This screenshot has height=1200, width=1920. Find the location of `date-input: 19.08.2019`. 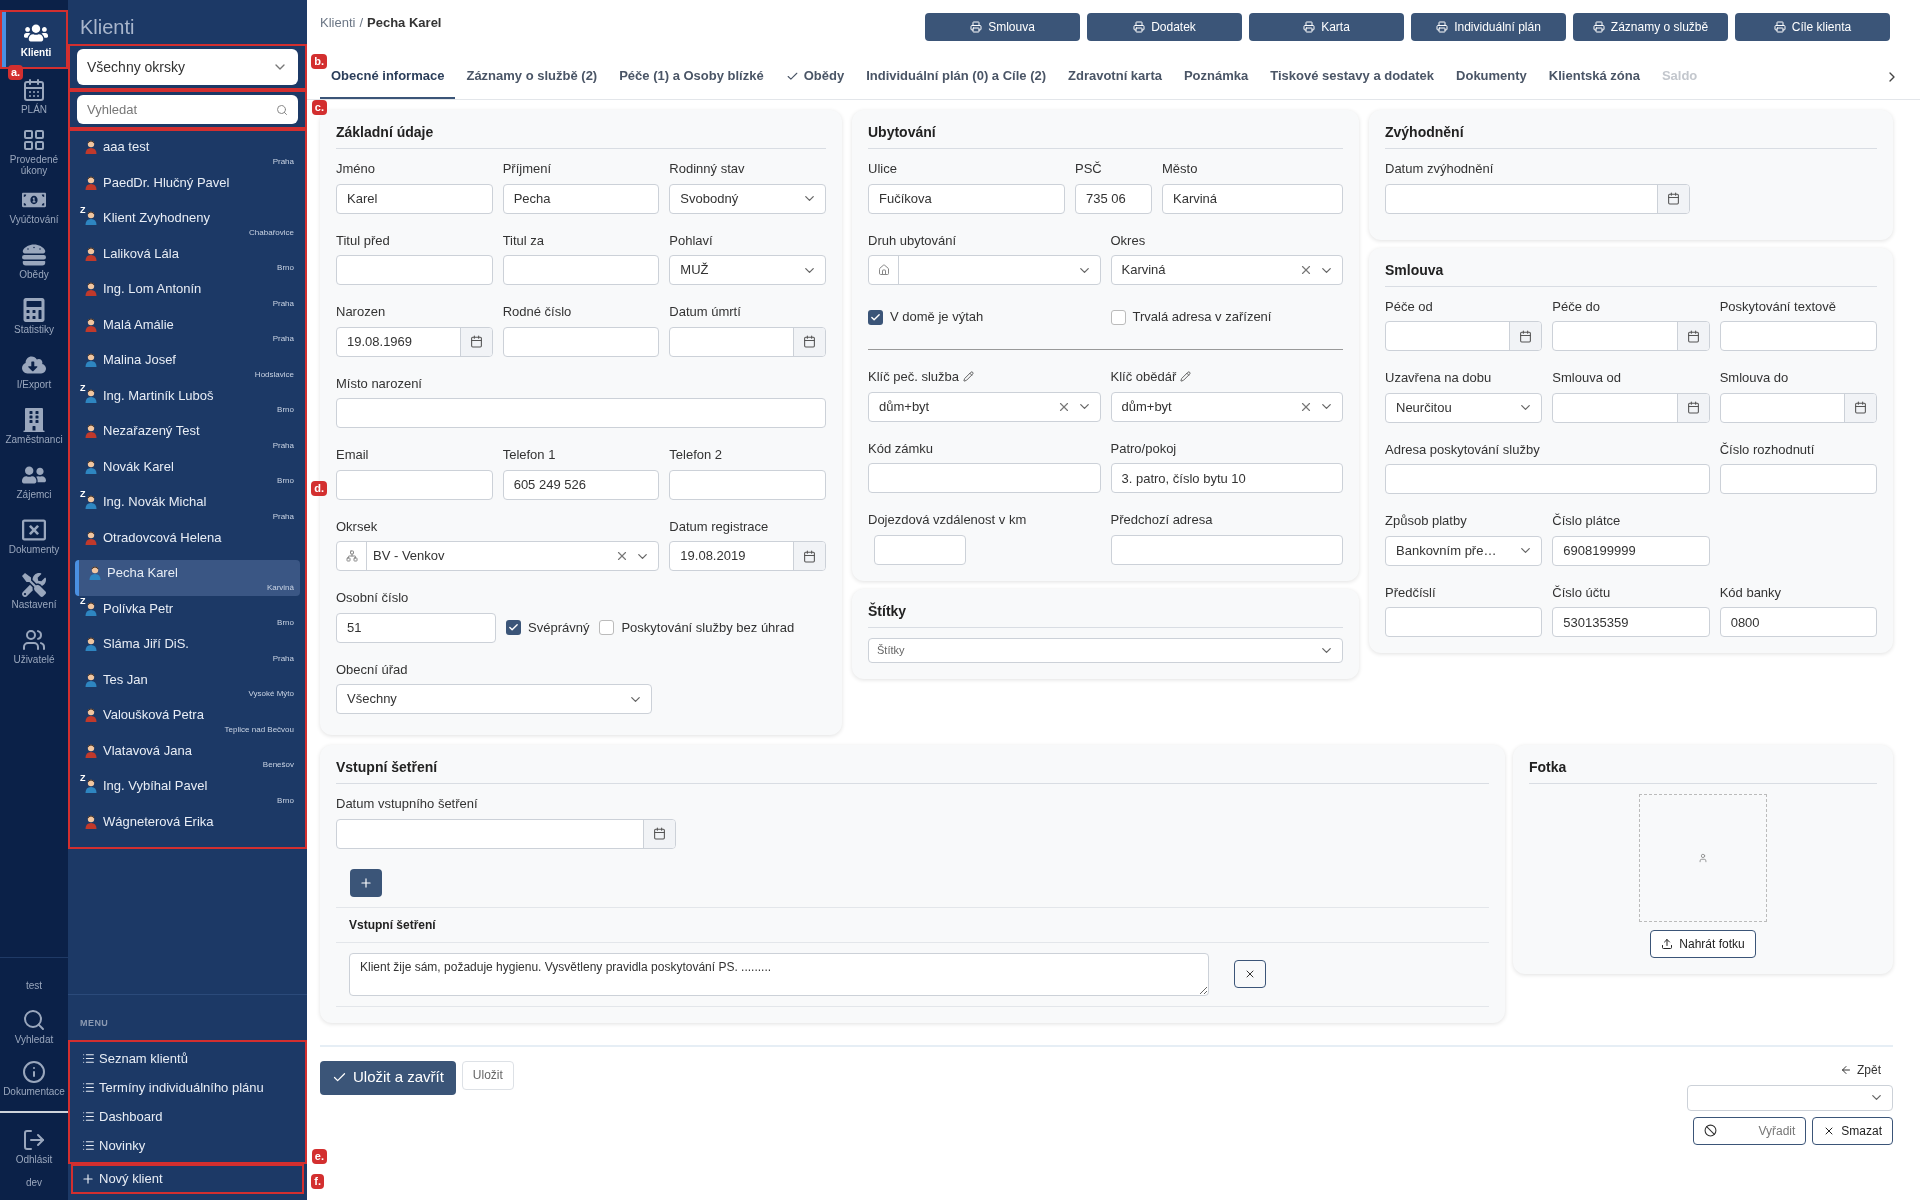

date-input: 19.08.2019 is located at coordinates (731, 556).